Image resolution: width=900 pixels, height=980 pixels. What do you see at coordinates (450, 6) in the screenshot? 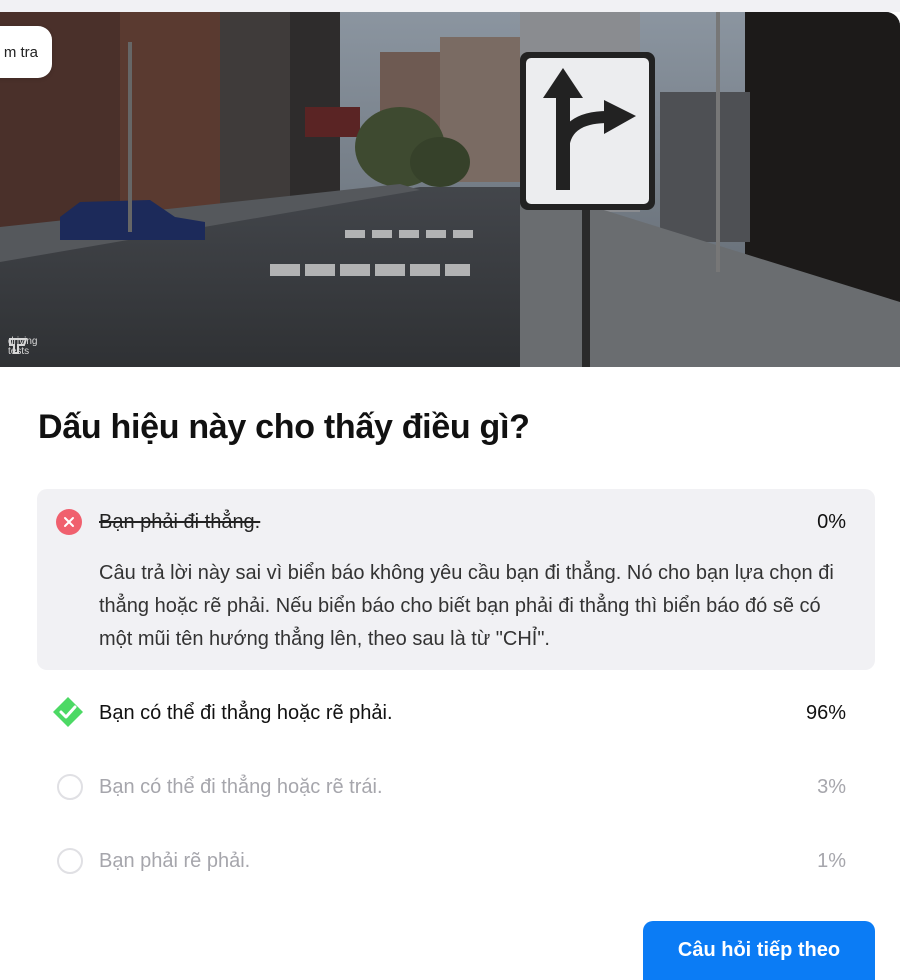
I see `top-strip` at bounding box center [450, 6].